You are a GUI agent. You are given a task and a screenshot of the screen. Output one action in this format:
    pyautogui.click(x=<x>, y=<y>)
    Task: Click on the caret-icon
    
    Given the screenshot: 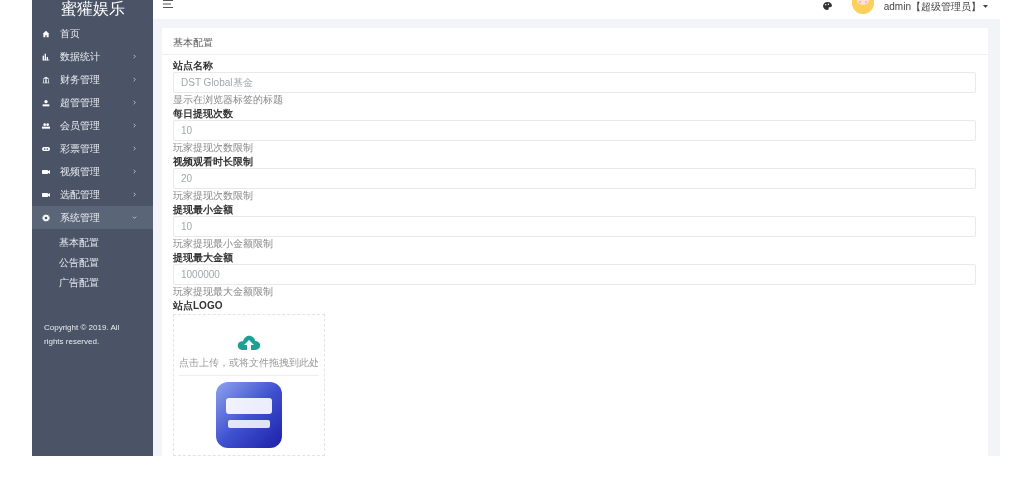 What is the action you would take?
    pyautogui.click(x=985, y=6)
    